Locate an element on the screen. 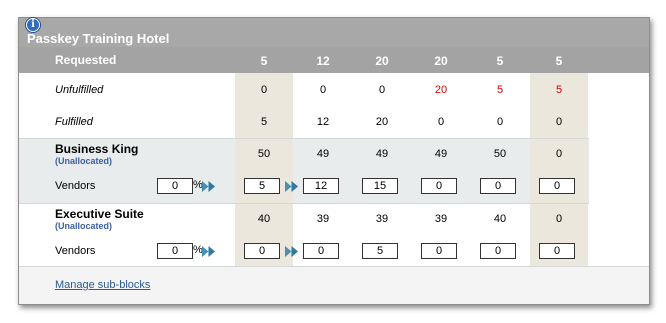 The image size is (666, 323). page-title: Passkey Training Hotel is located at coordinates (98, 38).